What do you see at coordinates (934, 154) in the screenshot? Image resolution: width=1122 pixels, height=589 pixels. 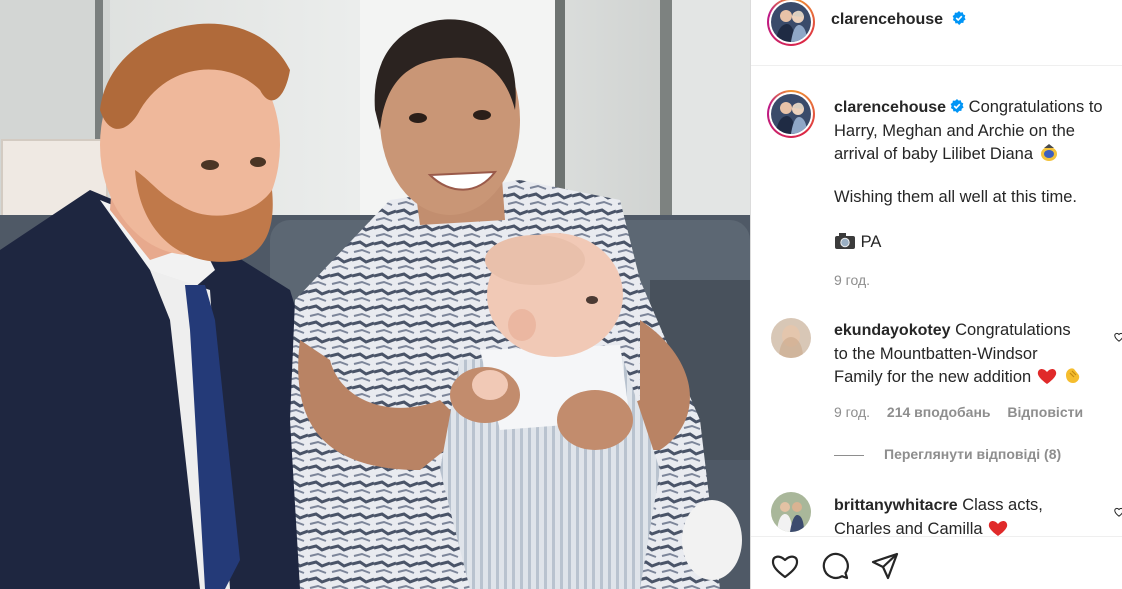 I see `caption-line-3: arrival of baby Lilibet Diana` at bounding box center [934, 154].